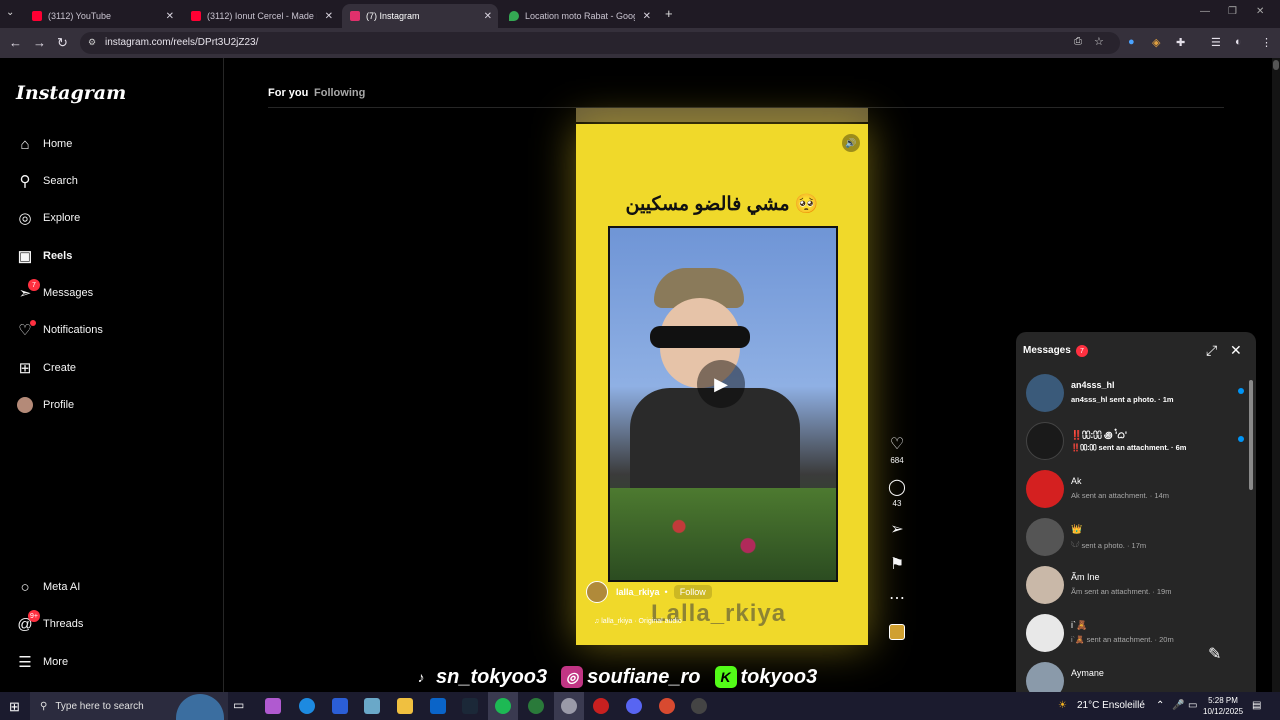 The image size is (1280, 720). What do you see at coordinates (579, 16) in the screenshot?
I see `browser-tab-maps: Location moto Rabat - Google ✕` at bounding box center [579, 16].